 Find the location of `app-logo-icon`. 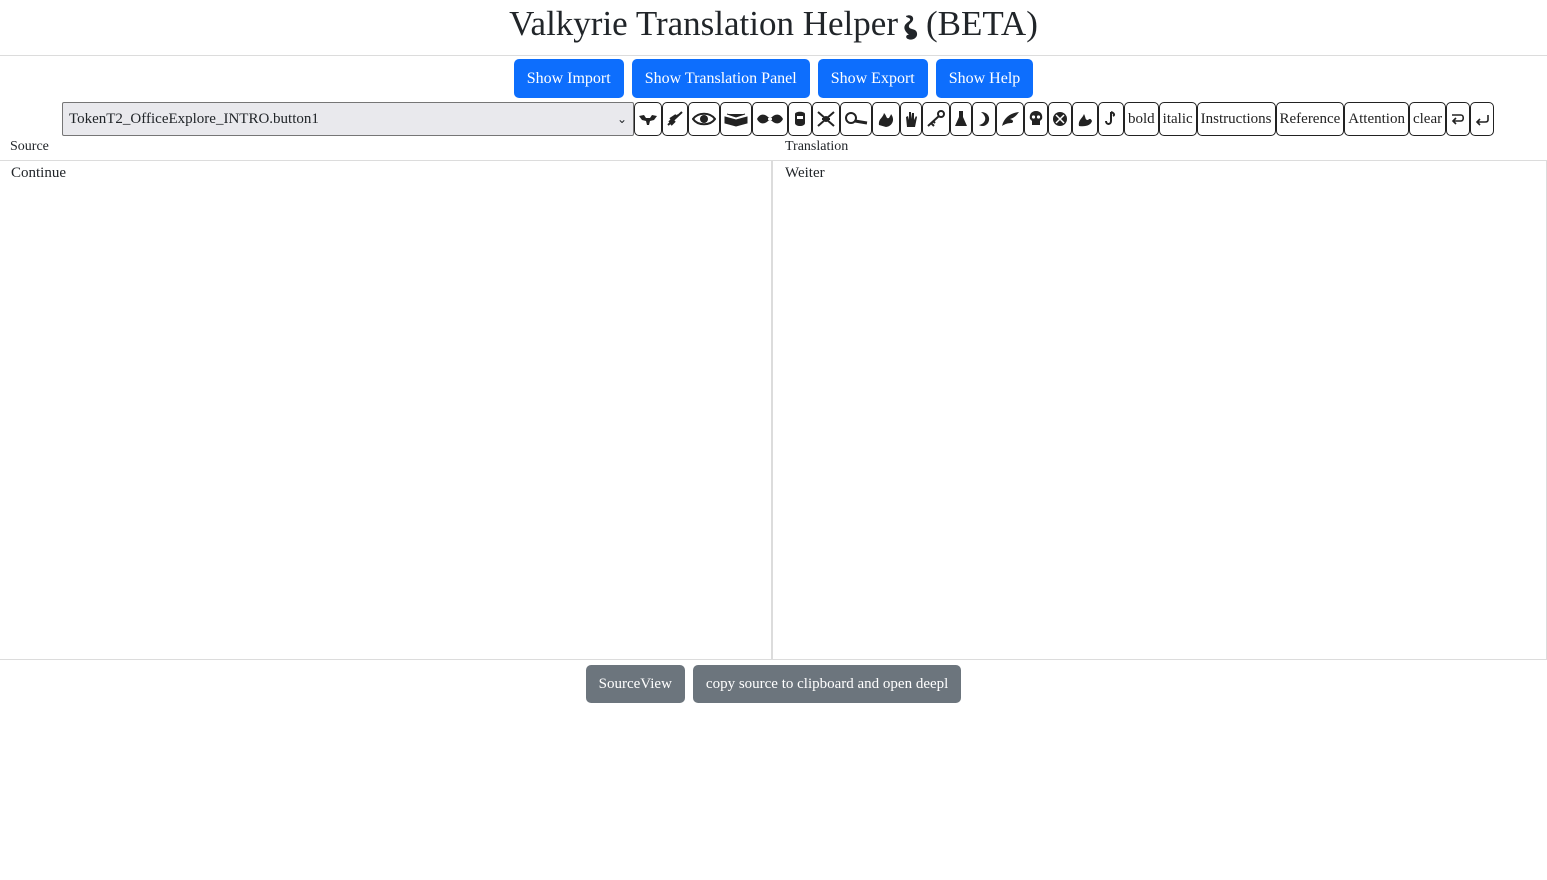

app-logo-icon is located at coordinates (911, 27).